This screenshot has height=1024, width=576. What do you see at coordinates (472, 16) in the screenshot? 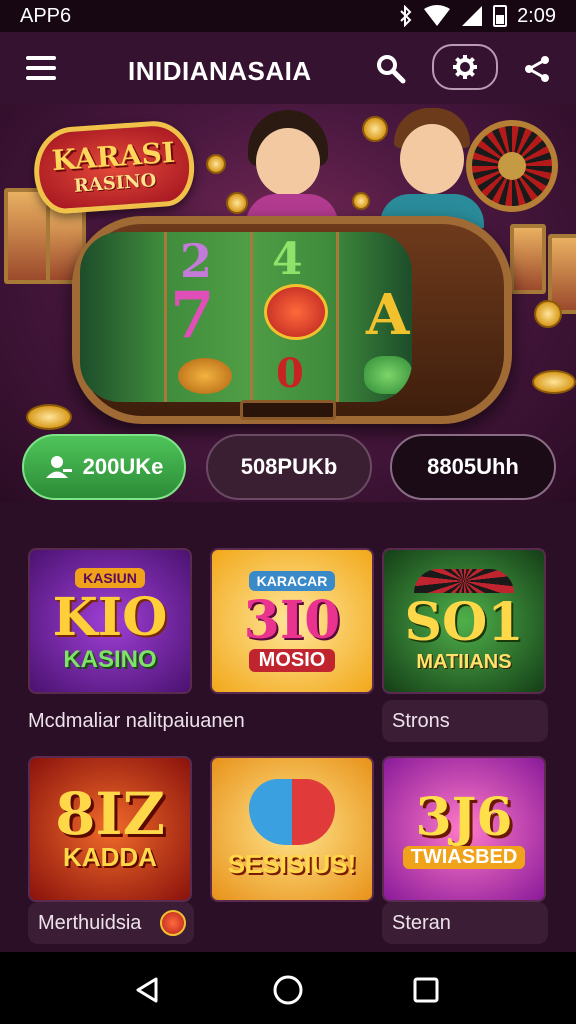
I see `signal-icon` at bounding box center [472, 16].